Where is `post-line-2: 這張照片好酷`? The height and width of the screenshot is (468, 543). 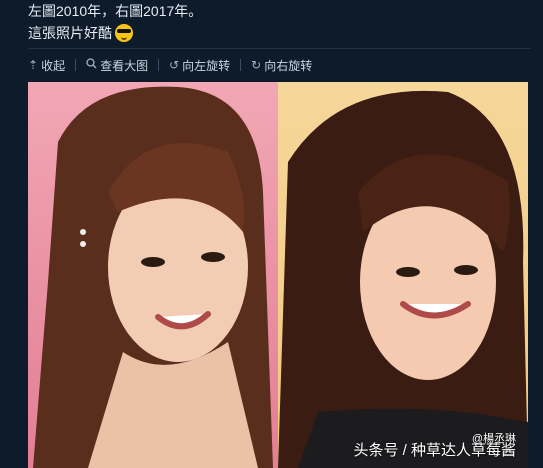 post-line-2: 這張照片好酷 is located at coordinates (115, 33).